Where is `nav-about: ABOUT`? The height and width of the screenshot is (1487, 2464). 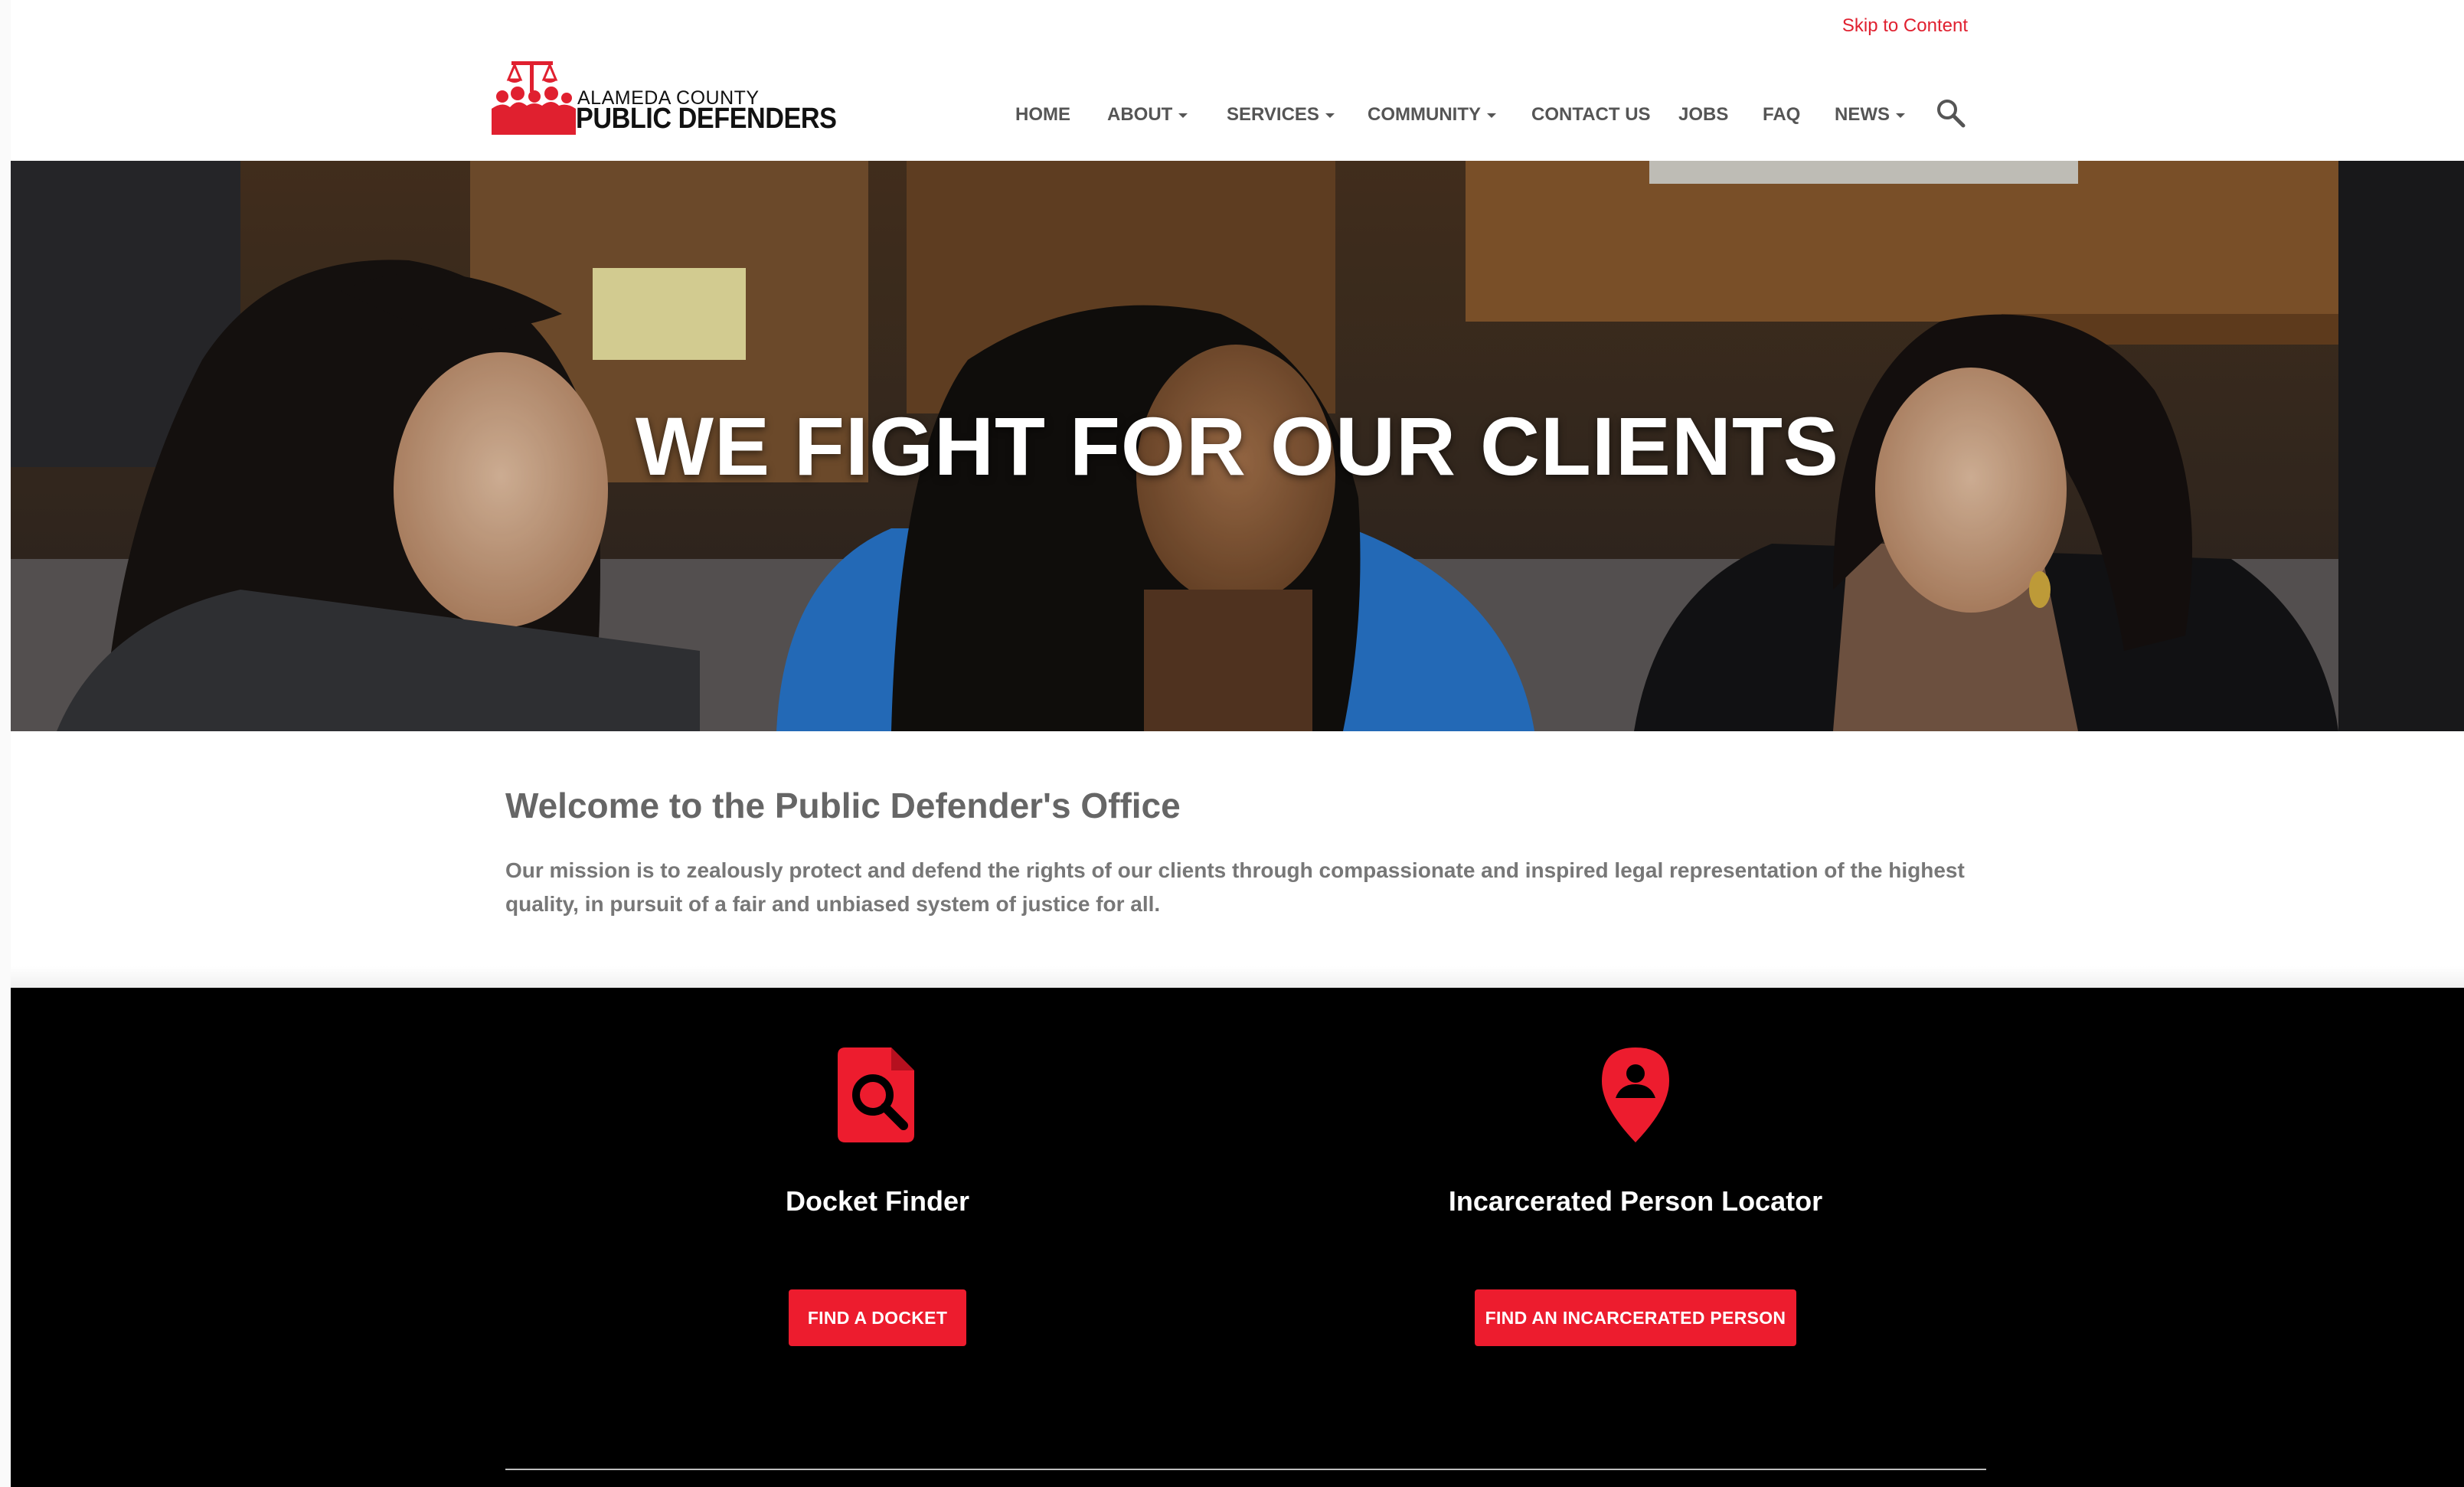
nav-about: ABOUT is located at coordinates (1147, 115).